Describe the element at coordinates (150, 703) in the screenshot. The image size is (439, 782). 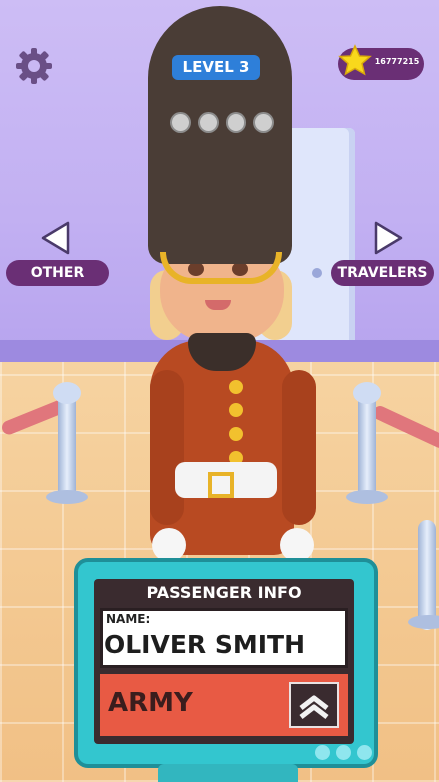
I see `passenger-occupation: ARMY` at that location.